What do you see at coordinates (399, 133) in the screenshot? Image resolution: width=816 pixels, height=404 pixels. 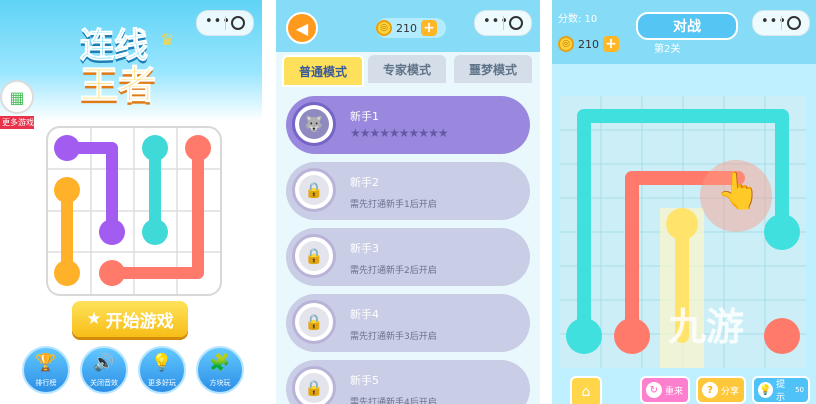 I see `level-stars: ★★★★★★★★★★` at bounding box center [399, 133].